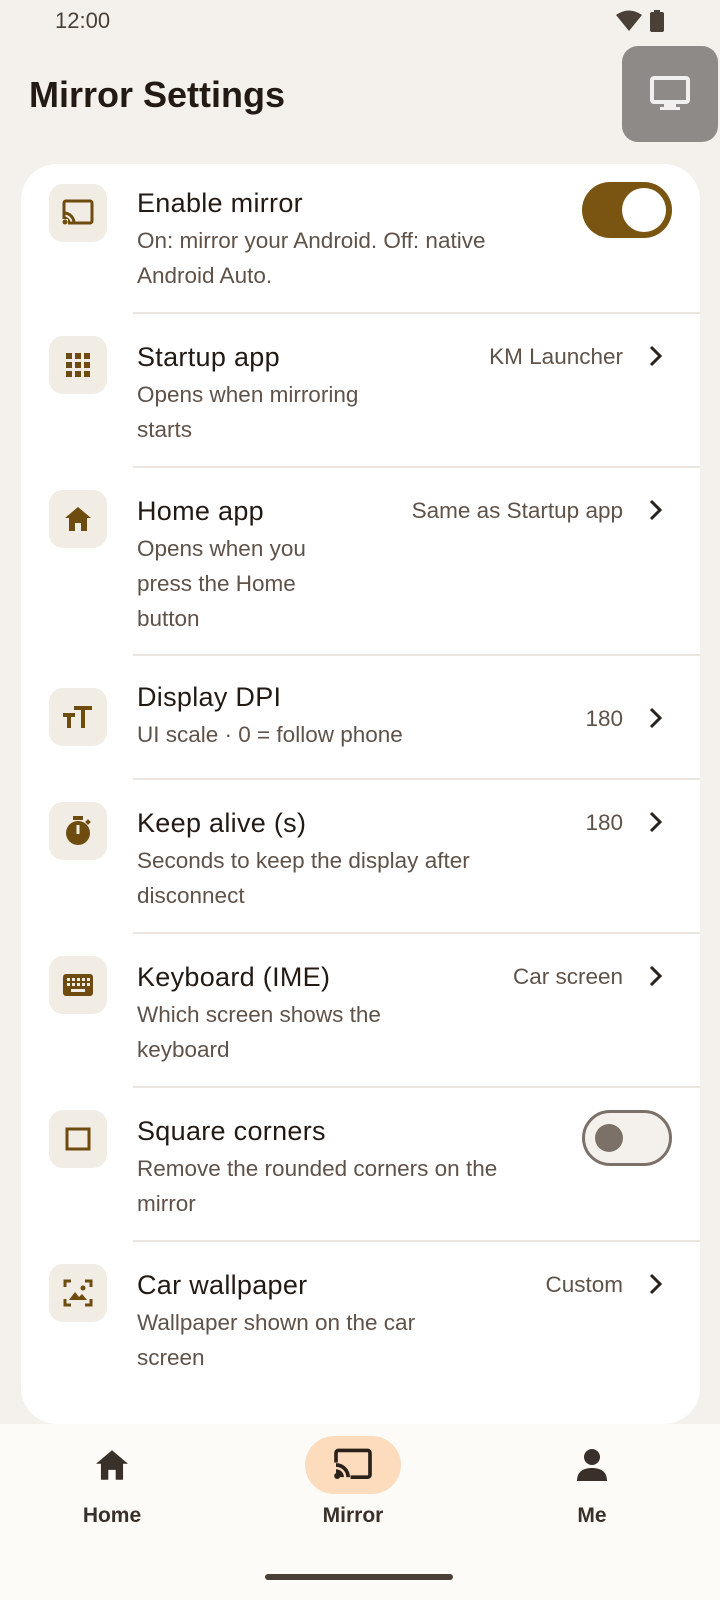 The height and width of the screenshot is (1600, 720). Describe the element at coordinates (259, 1032) in the screenshot. I see `setting-subtitle: Which screen shows the keyboard` at that location.